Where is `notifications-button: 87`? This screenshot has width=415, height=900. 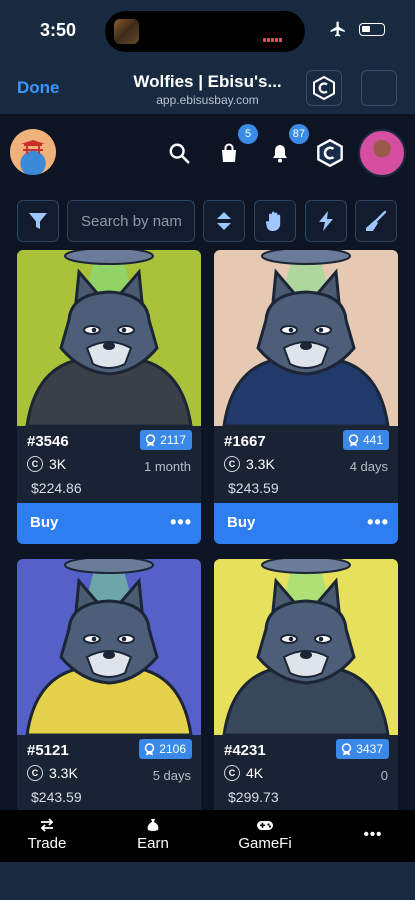 notifications-button: 87 is located at coordinates (287, 146).